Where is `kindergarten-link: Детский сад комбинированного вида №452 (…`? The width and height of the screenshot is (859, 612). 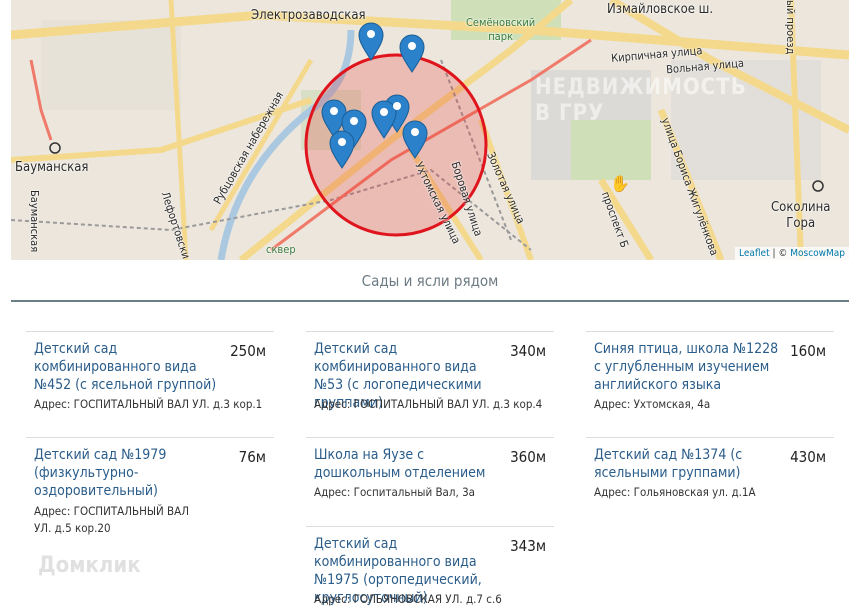 kindergarten-link: Детский сад комбинированного вида №452 (… is located at coordinates (128, 367).